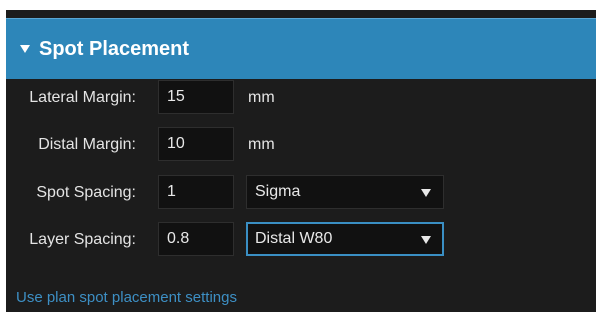 This screenshot has height=312, width=596. Describe the element at coordinates (261, 97) in the screenshot. I see `lateral-margin-unit: mm` at that location.